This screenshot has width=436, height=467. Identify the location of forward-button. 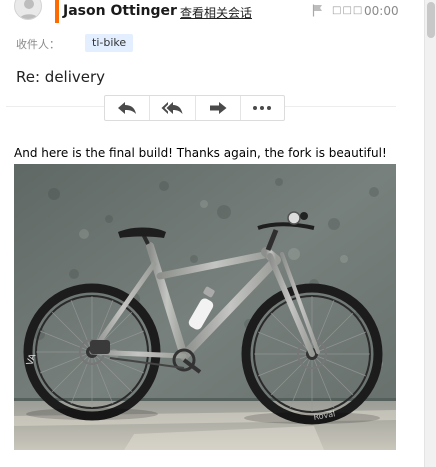
(218, 108).